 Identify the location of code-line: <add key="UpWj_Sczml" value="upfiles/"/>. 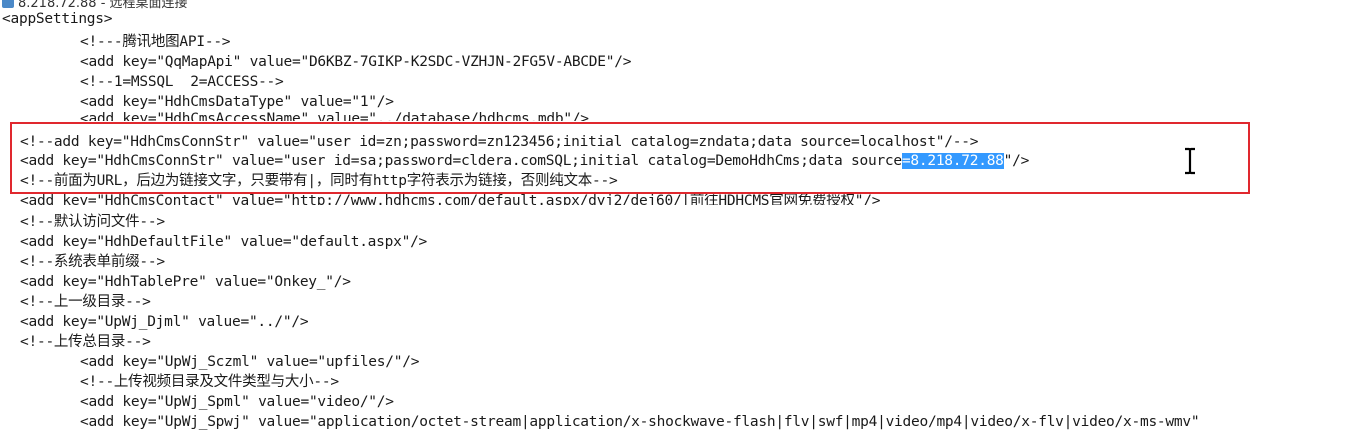
(250, 362).